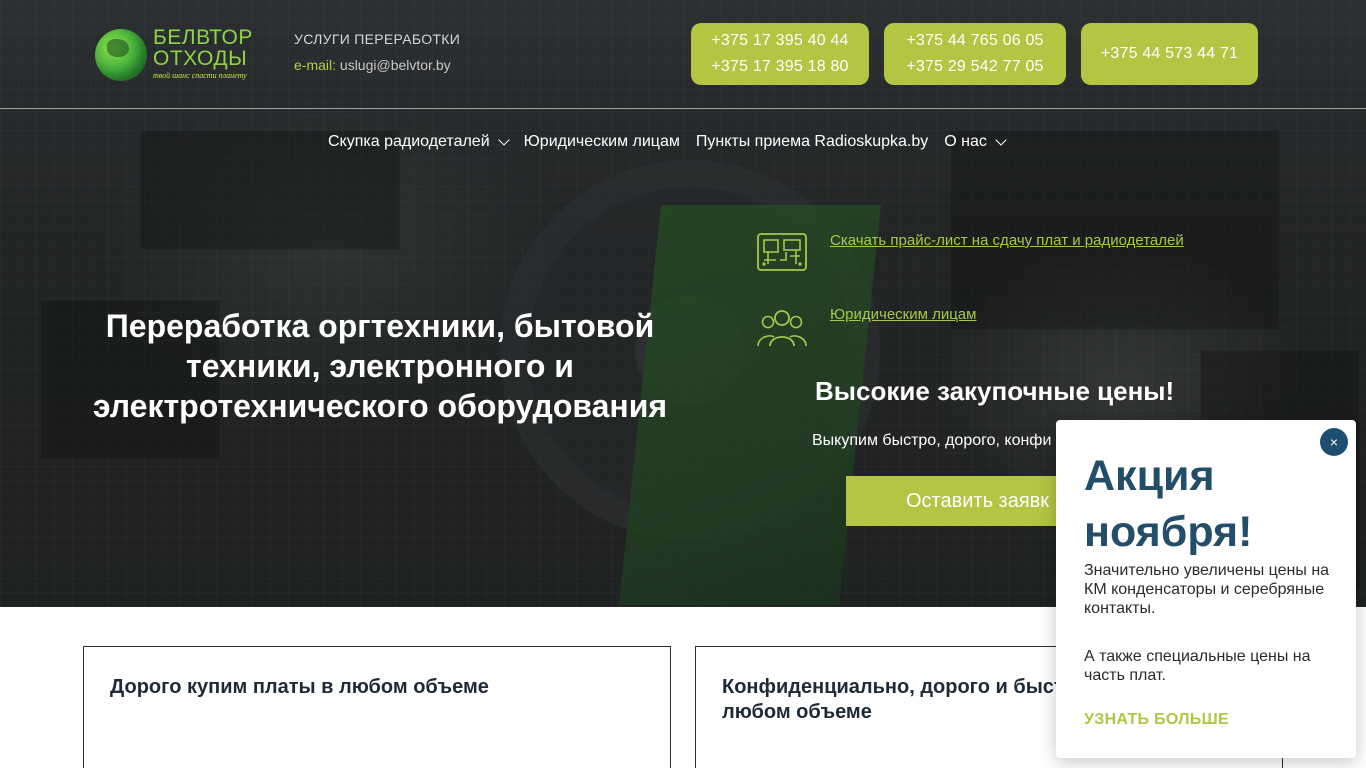 This screenshot has width=1366, height=768. I want to click on prices-title: Высокие закупочные цены!, so click(995, 391).